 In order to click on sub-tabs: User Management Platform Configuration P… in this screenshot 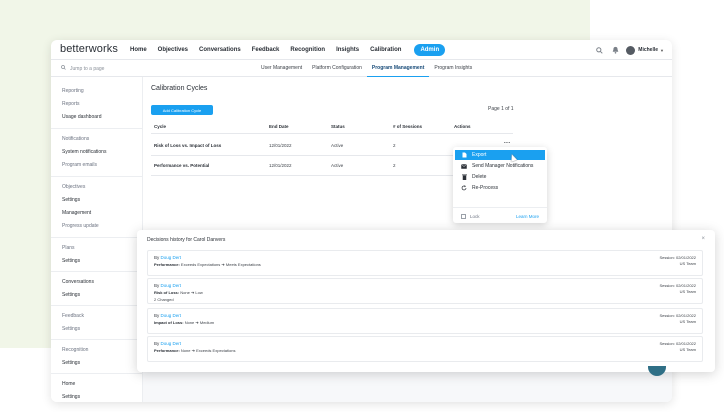, I will do `click(366, 68)`.